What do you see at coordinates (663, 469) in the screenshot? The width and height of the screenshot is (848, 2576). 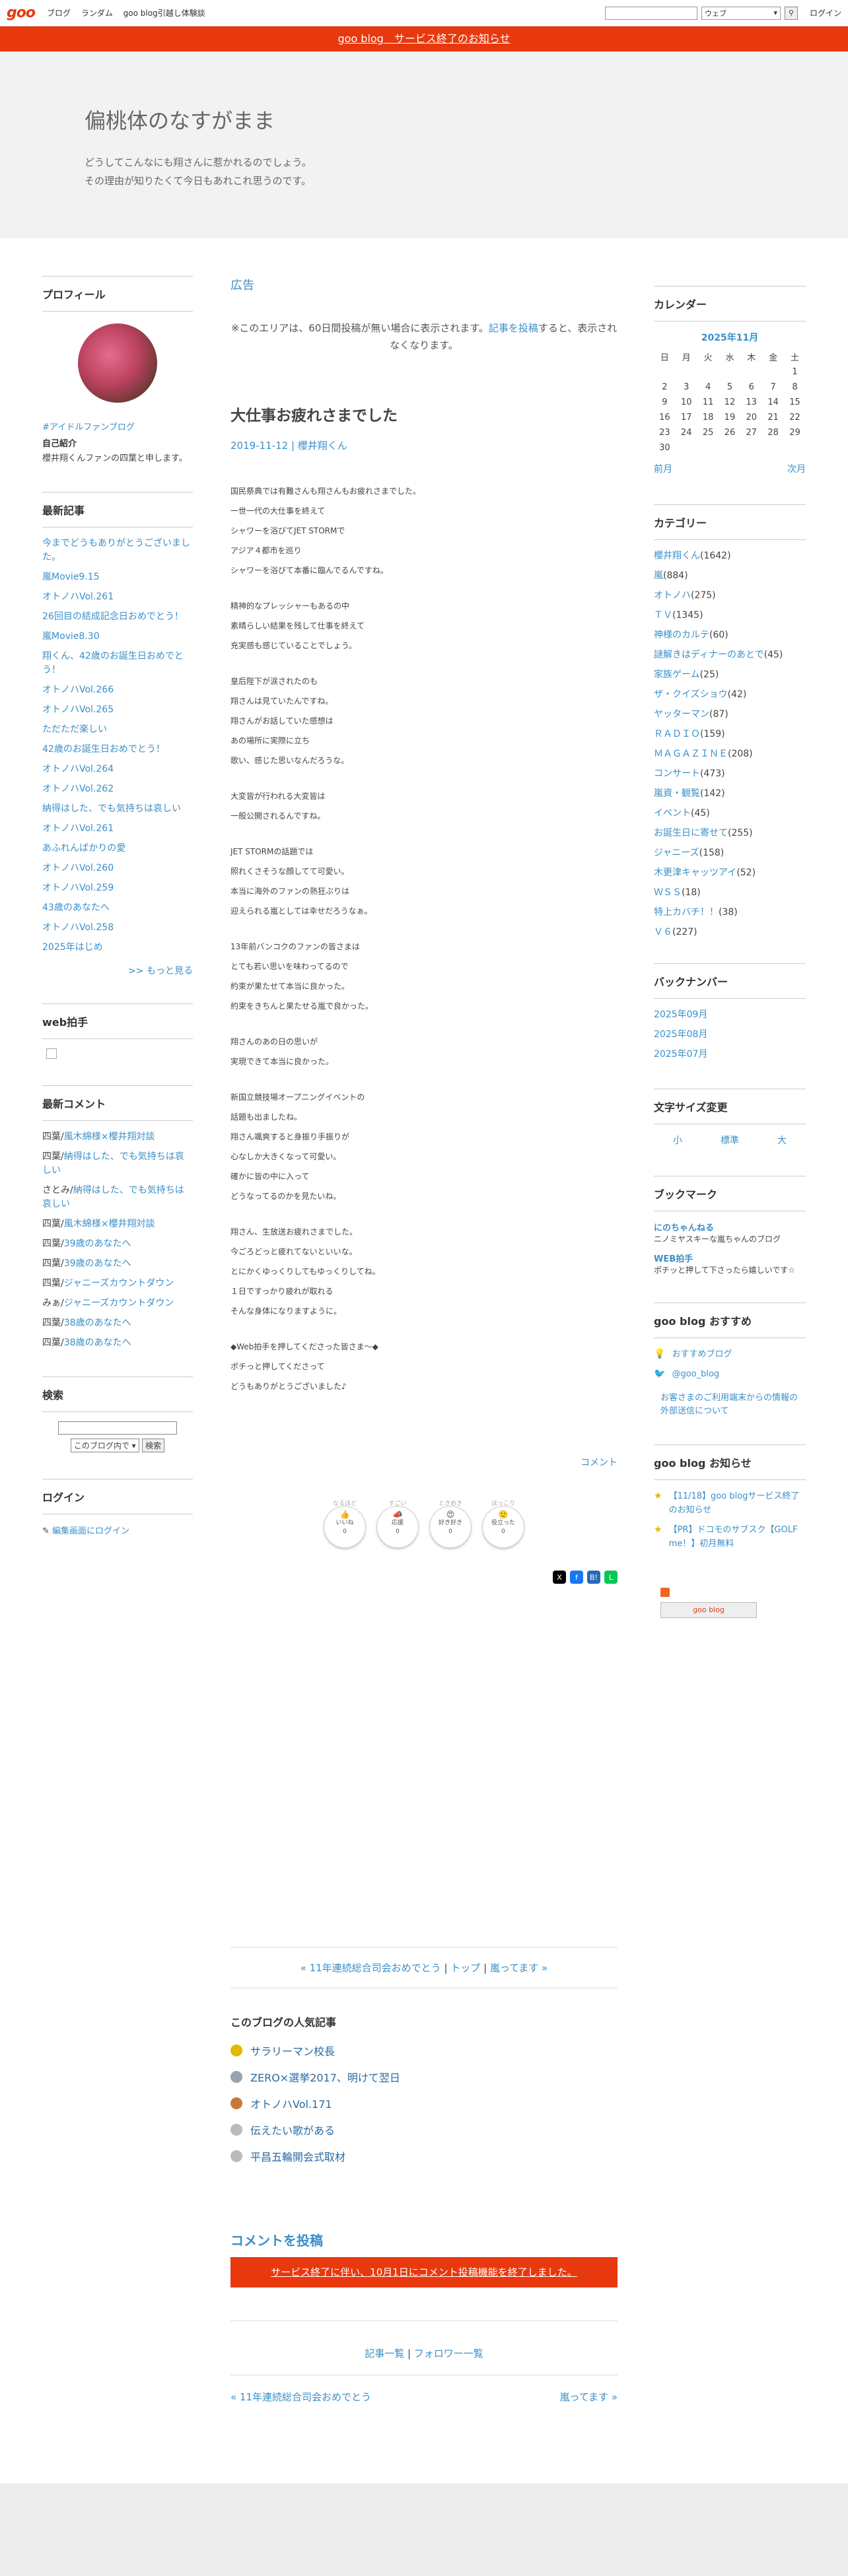 I see `calendar-prev-link: 前月` at bounding box center [663, 469].